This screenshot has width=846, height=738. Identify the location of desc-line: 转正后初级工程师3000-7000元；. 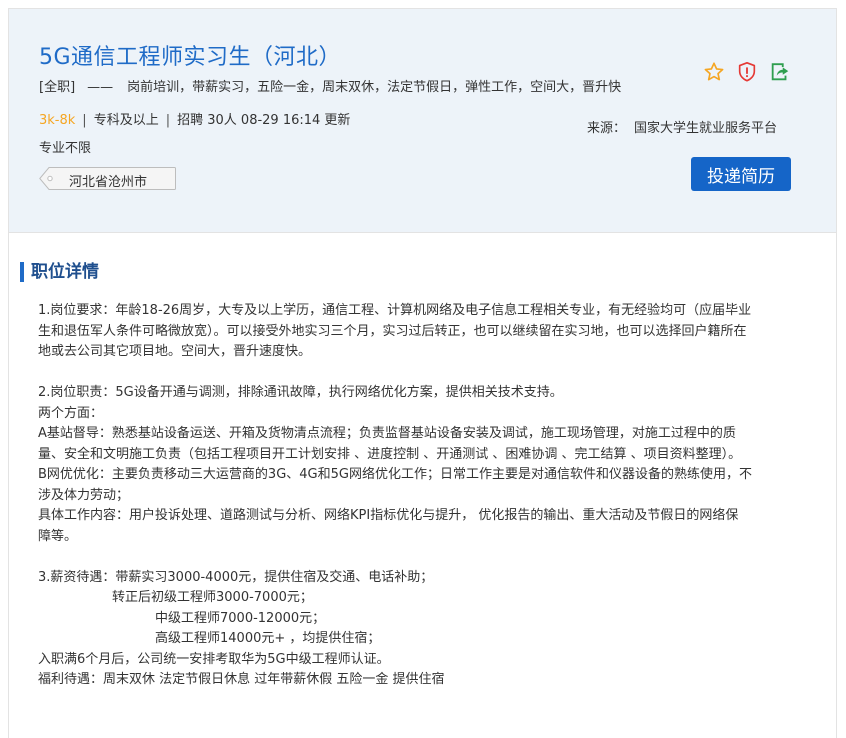
(212, 597).